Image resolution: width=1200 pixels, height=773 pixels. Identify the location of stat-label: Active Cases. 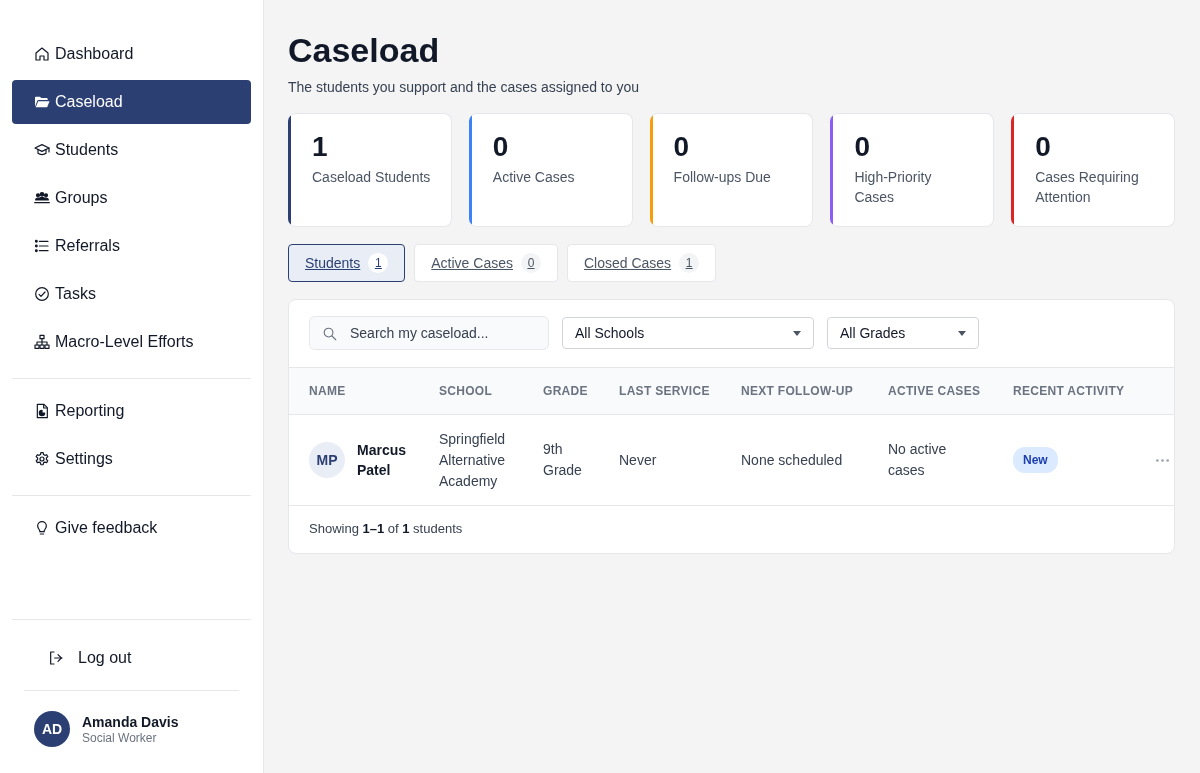
(533, 177).